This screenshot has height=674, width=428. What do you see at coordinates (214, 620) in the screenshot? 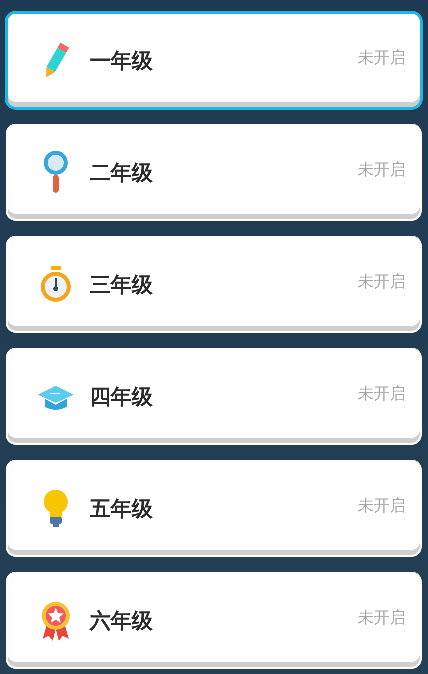
I see `grade-card: 六年级 未开启` at bounding box center [214, 620].